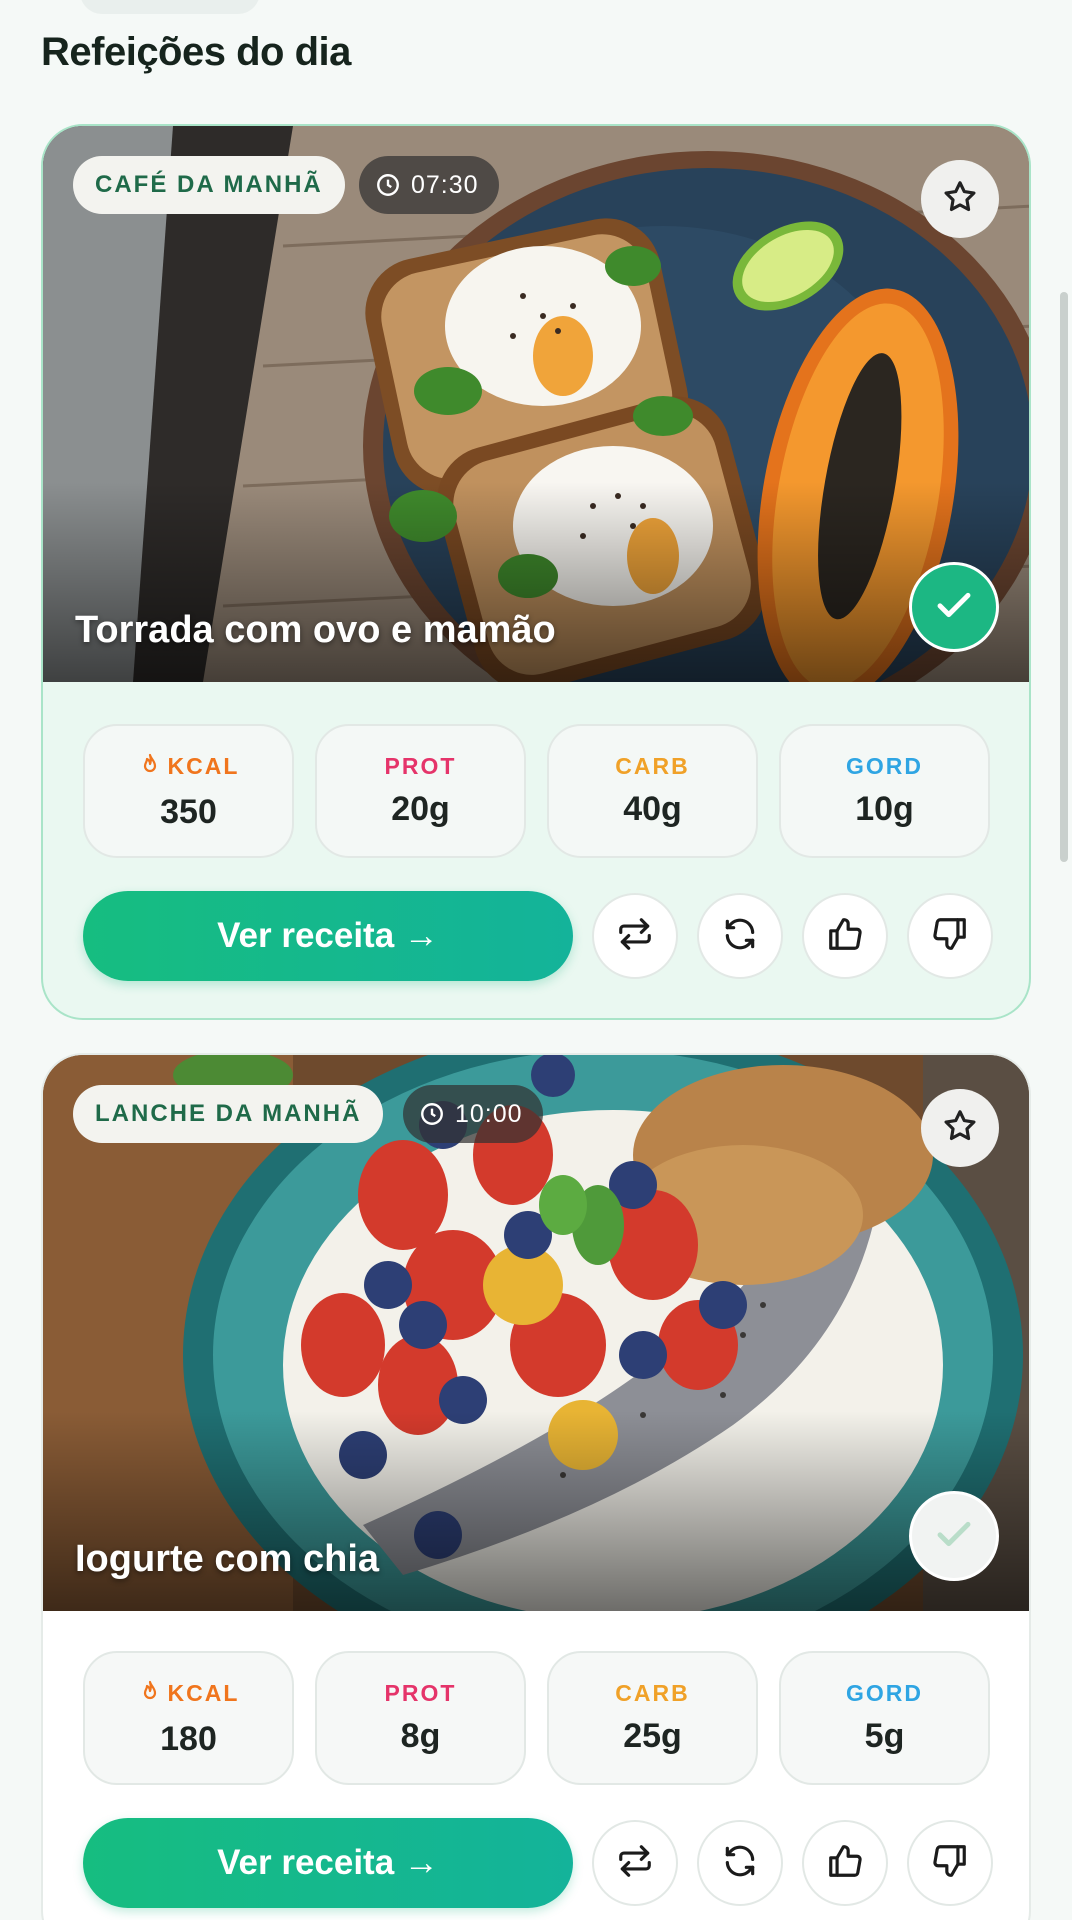 The height and width of the screenshot is (1920, 1072). I want to click on meal-time-value: 07:30, so click(445, 184).